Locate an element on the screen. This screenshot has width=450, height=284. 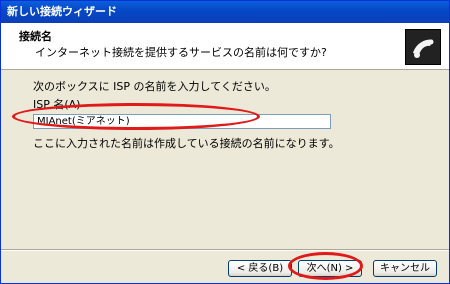
connection-wizard-icon is located at coordinates (423, 47).